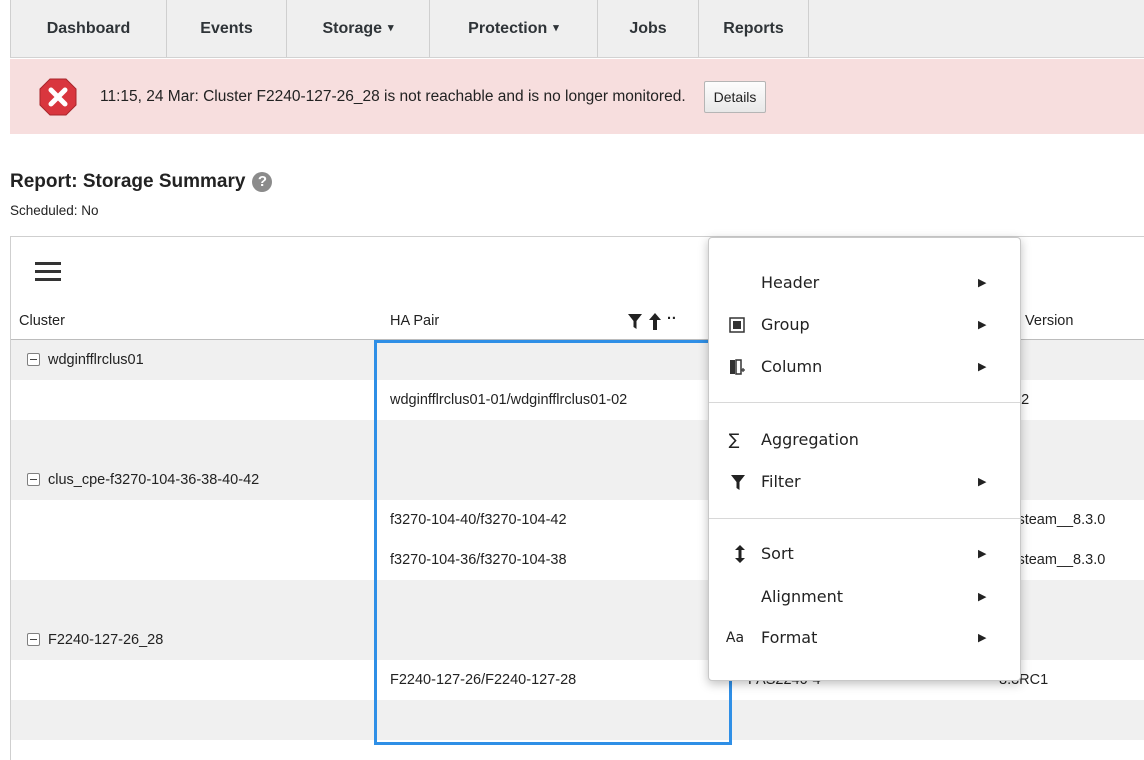 The height and width of the screenshot is (760, 1144). I want to click on sort-icon, so click(740, 554).